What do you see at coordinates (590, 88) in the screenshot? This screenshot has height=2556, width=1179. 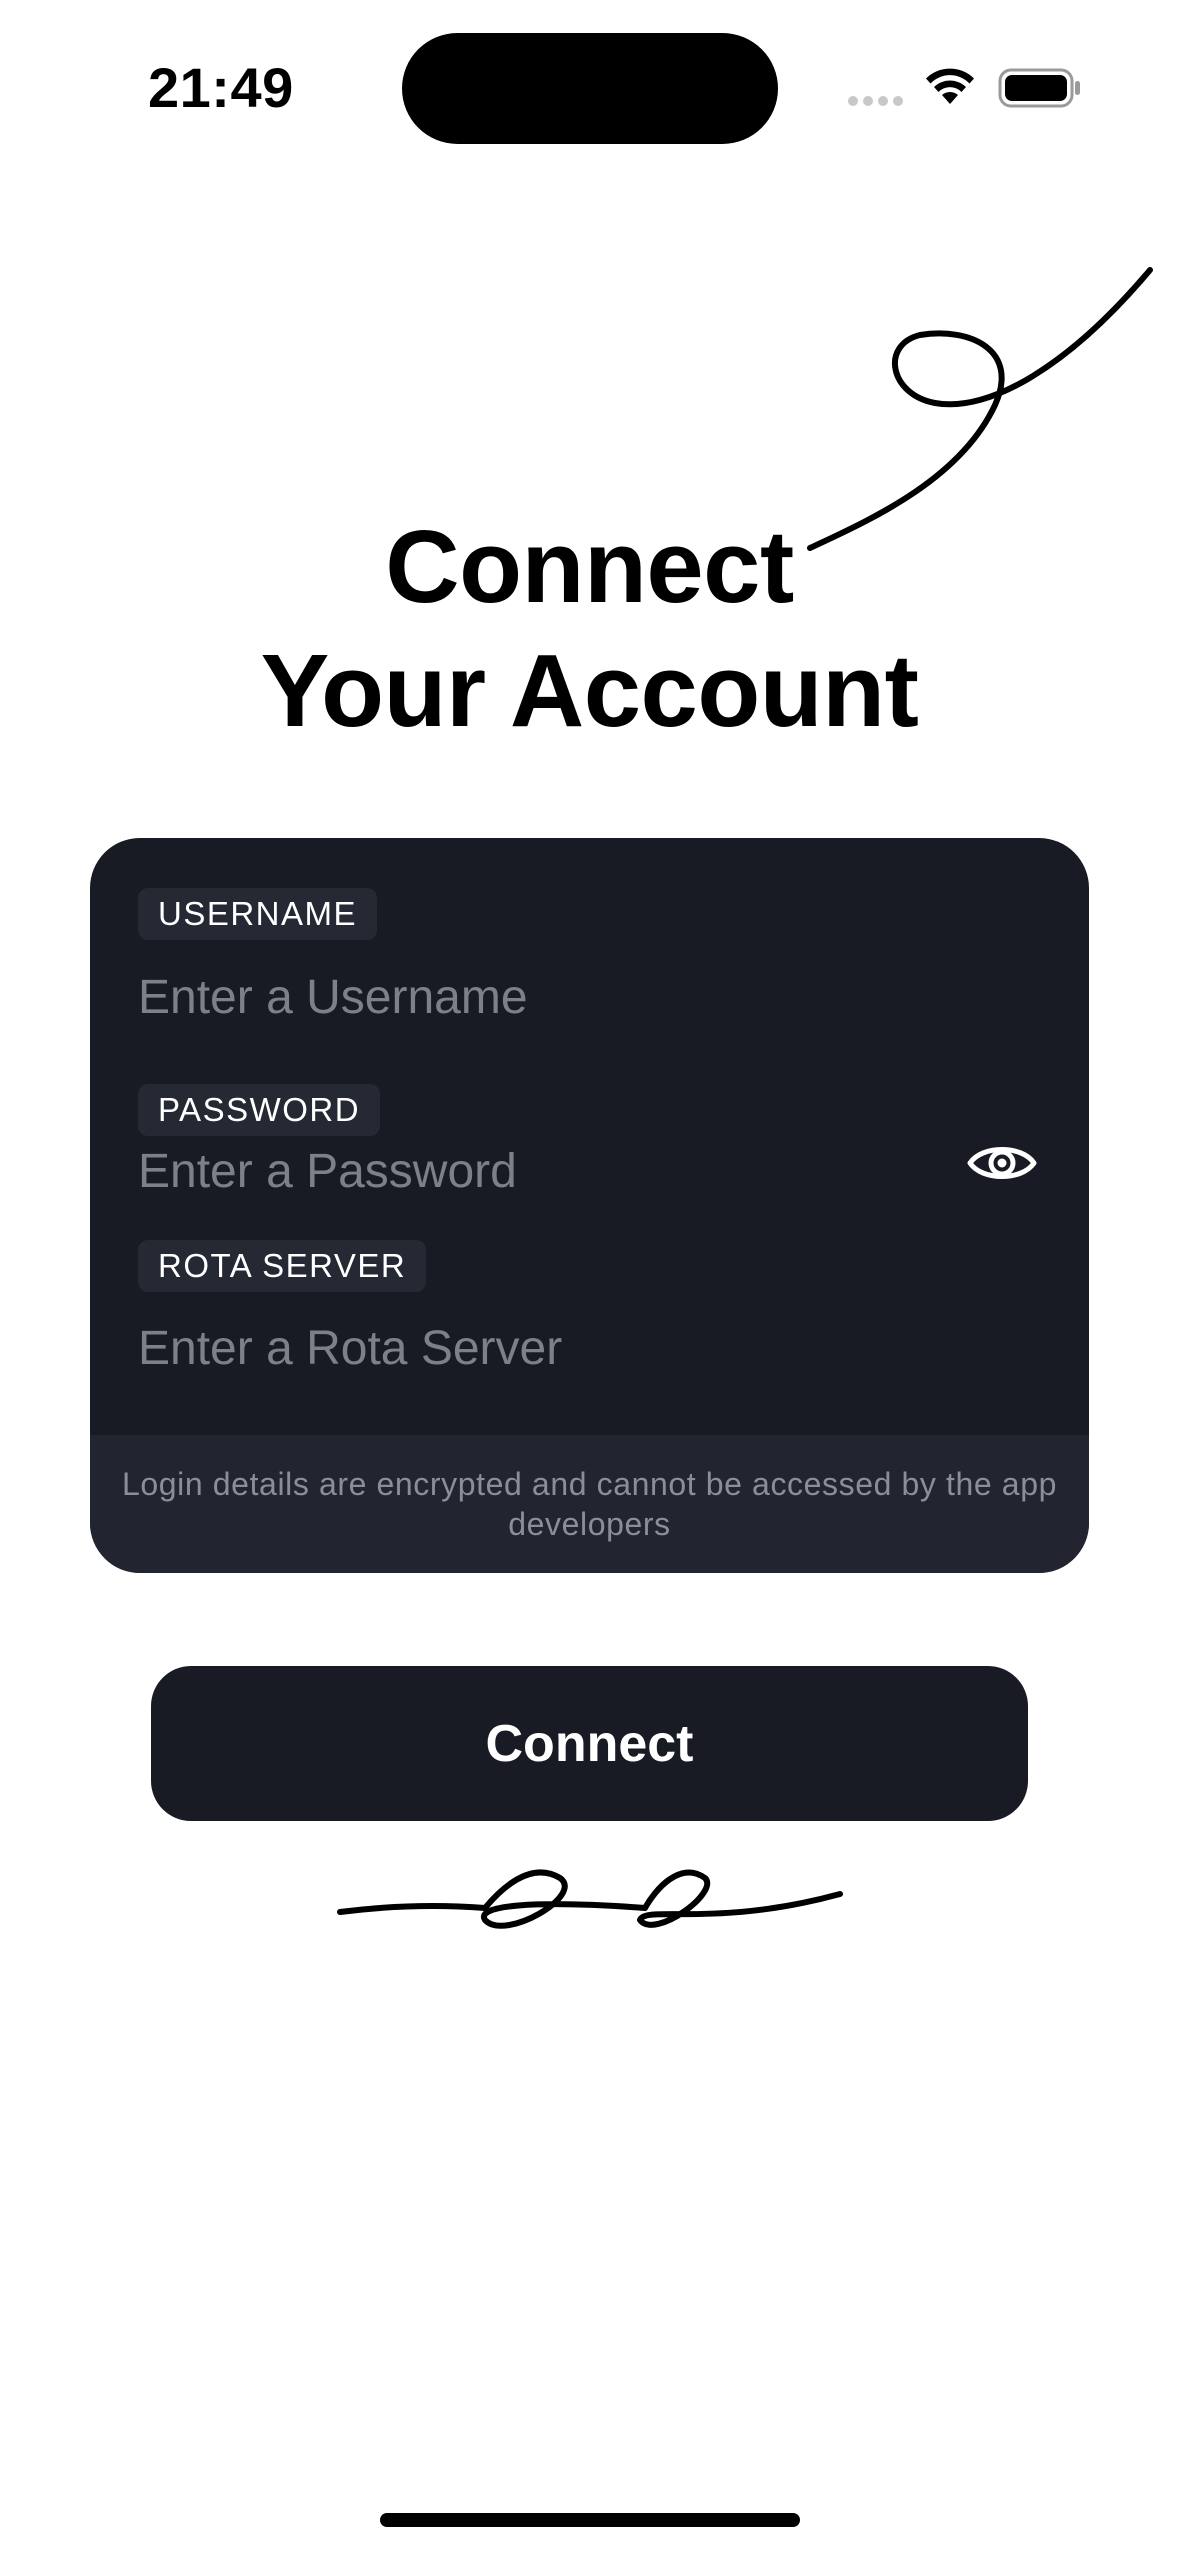 I see `dynamic-island` at bounding box center [590, 88].